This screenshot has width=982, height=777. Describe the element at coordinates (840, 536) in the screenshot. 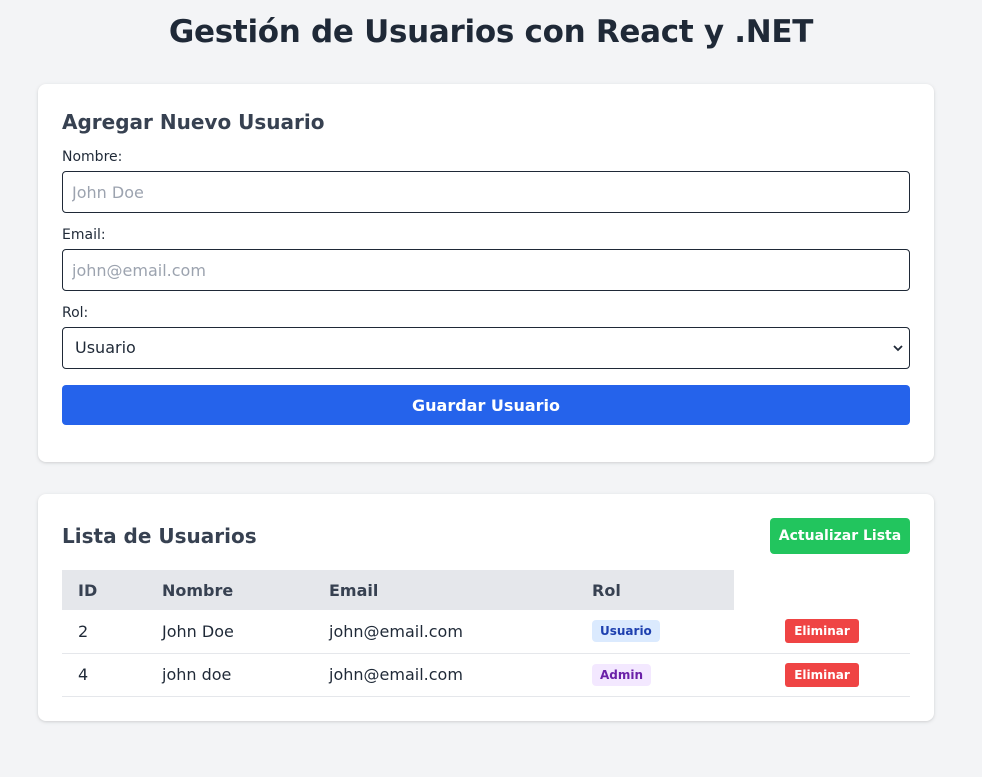

I see `refresh-list-button: Actualizar Lista` at that location.